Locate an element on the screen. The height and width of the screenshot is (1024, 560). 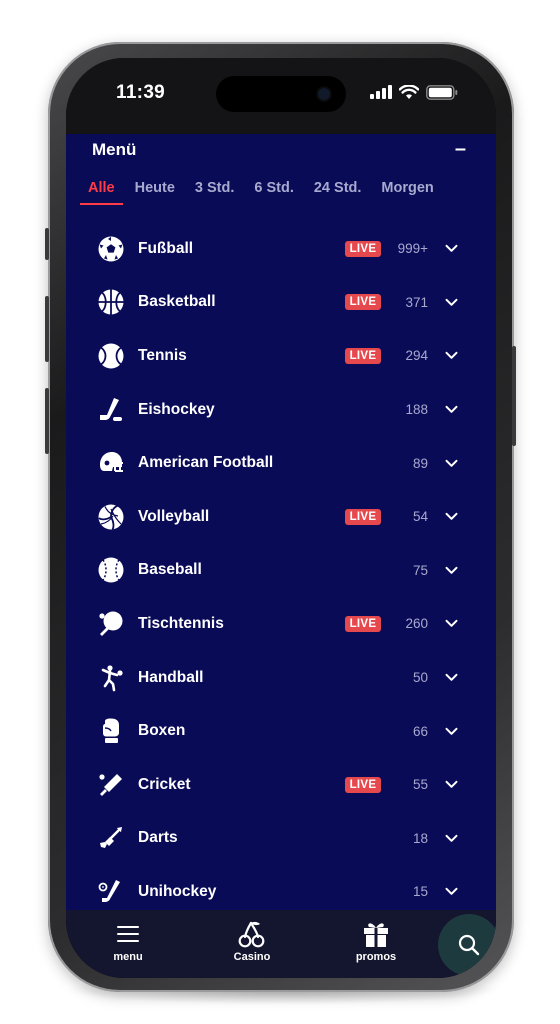
sport-row-basketball: Basketball LIVE 371 is located at coordinates (281, 303).